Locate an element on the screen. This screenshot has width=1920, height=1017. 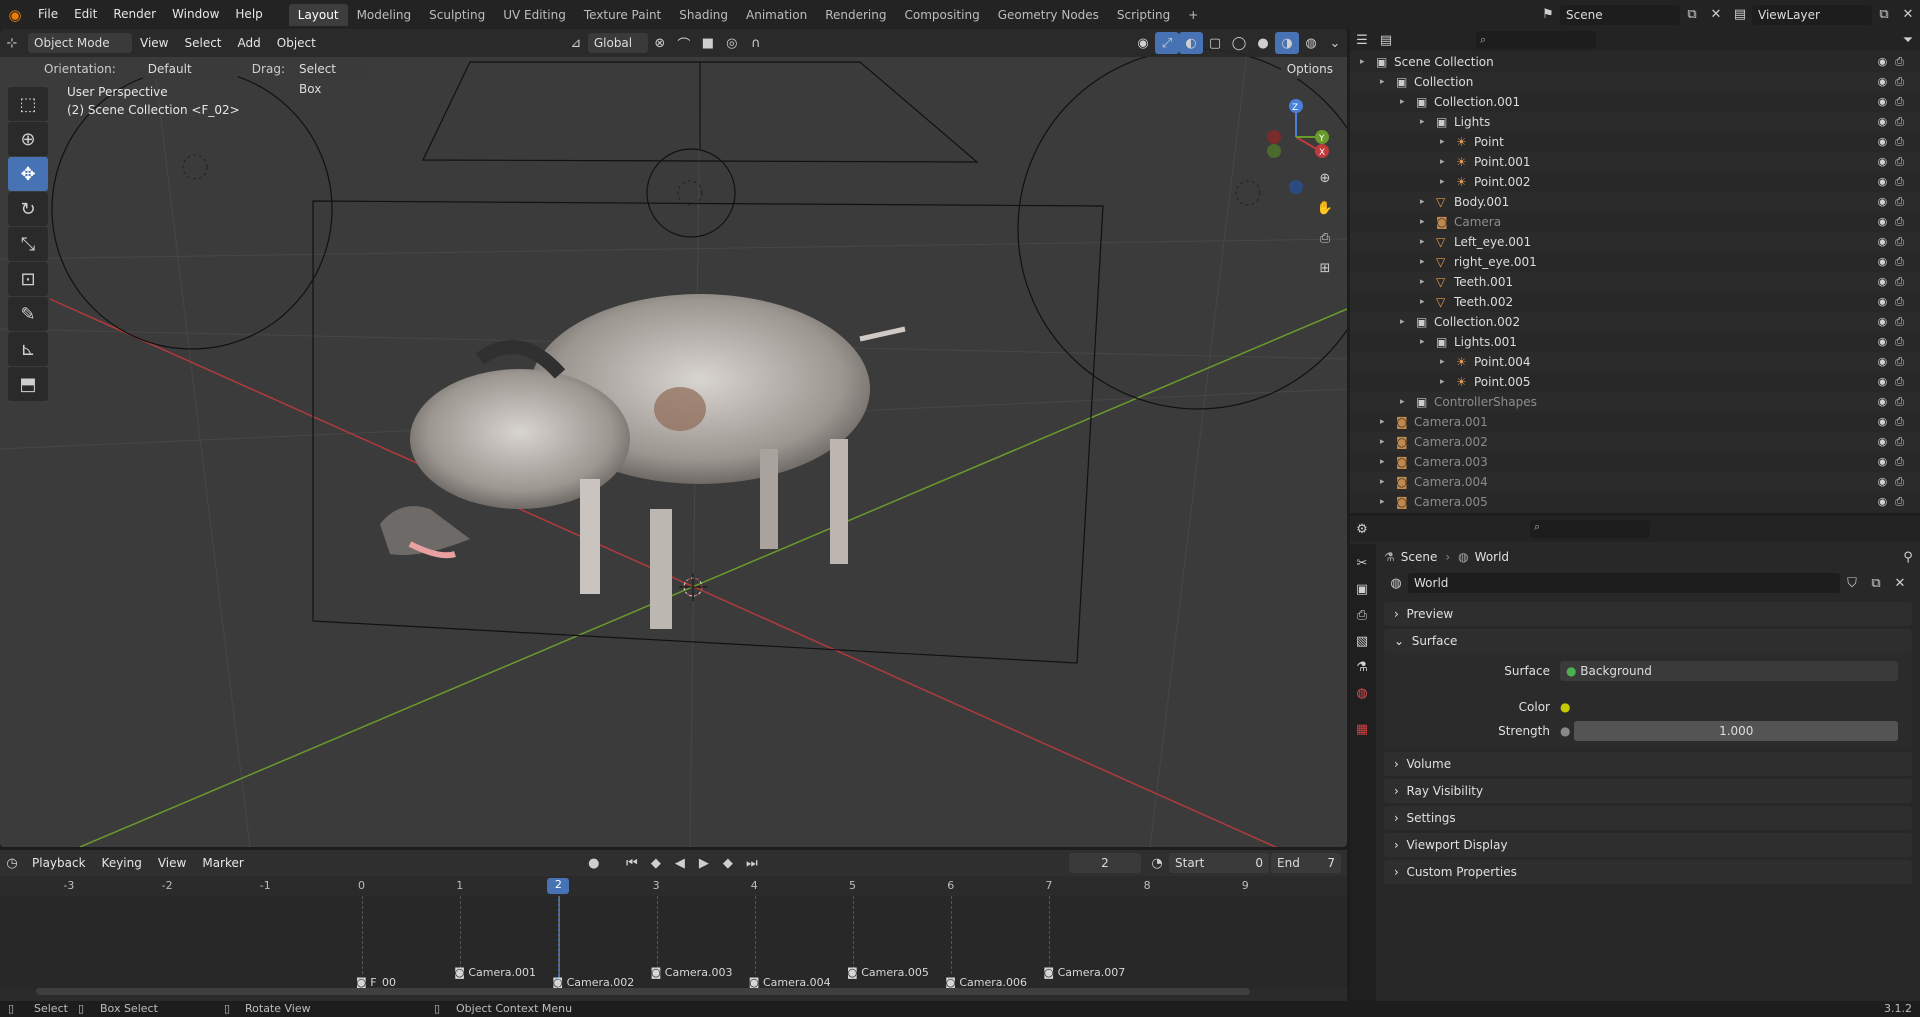
scene-selector: Scene is located at coordinates (1620, 14).